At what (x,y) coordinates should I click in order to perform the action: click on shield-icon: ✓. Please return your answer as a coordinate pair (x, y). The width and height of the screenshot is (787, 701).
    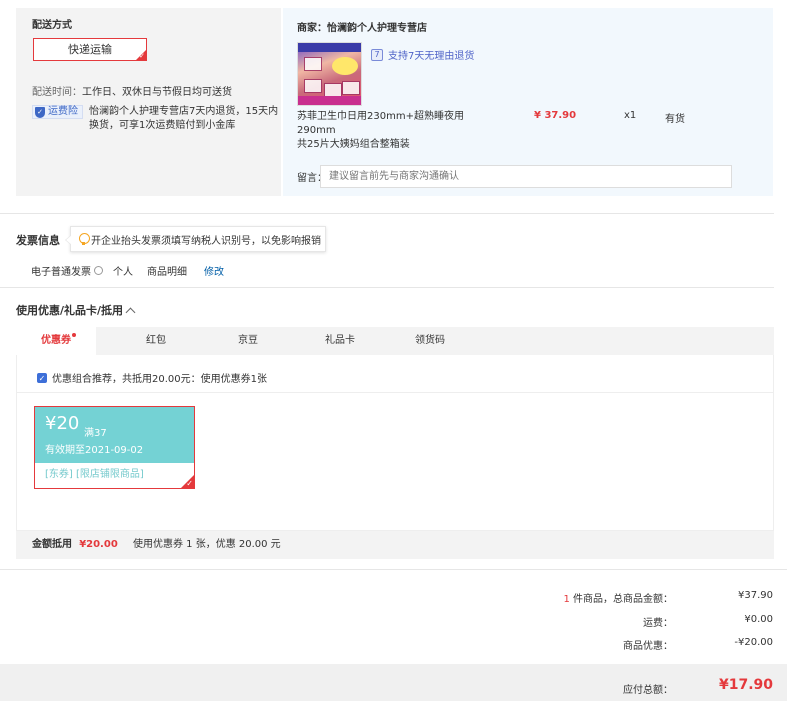
    Looking at the image, I should click on (40, 112).